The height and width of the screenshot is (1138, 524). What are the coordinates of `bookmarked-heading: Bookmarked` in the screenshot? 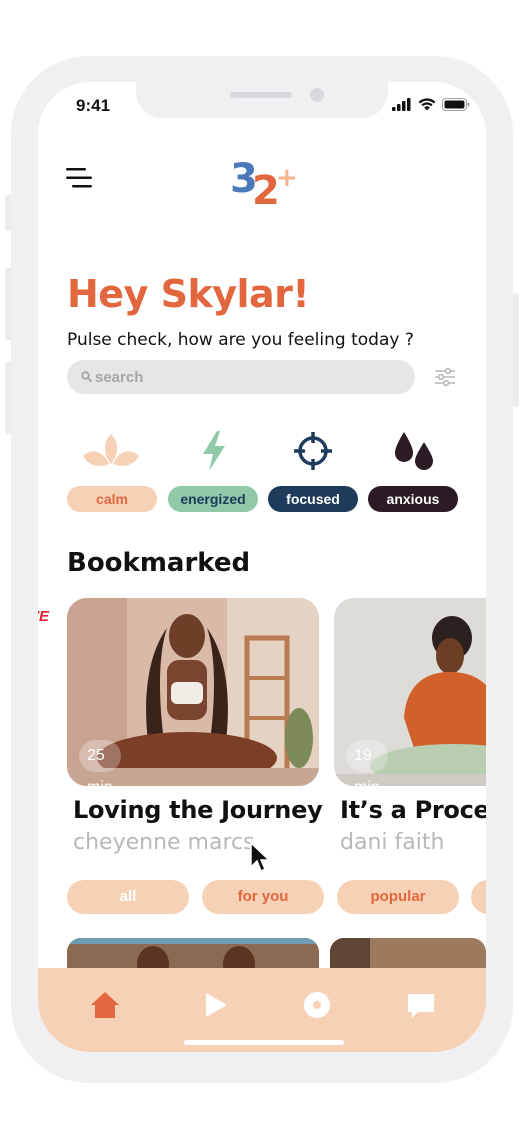 It's located at (159, 563).